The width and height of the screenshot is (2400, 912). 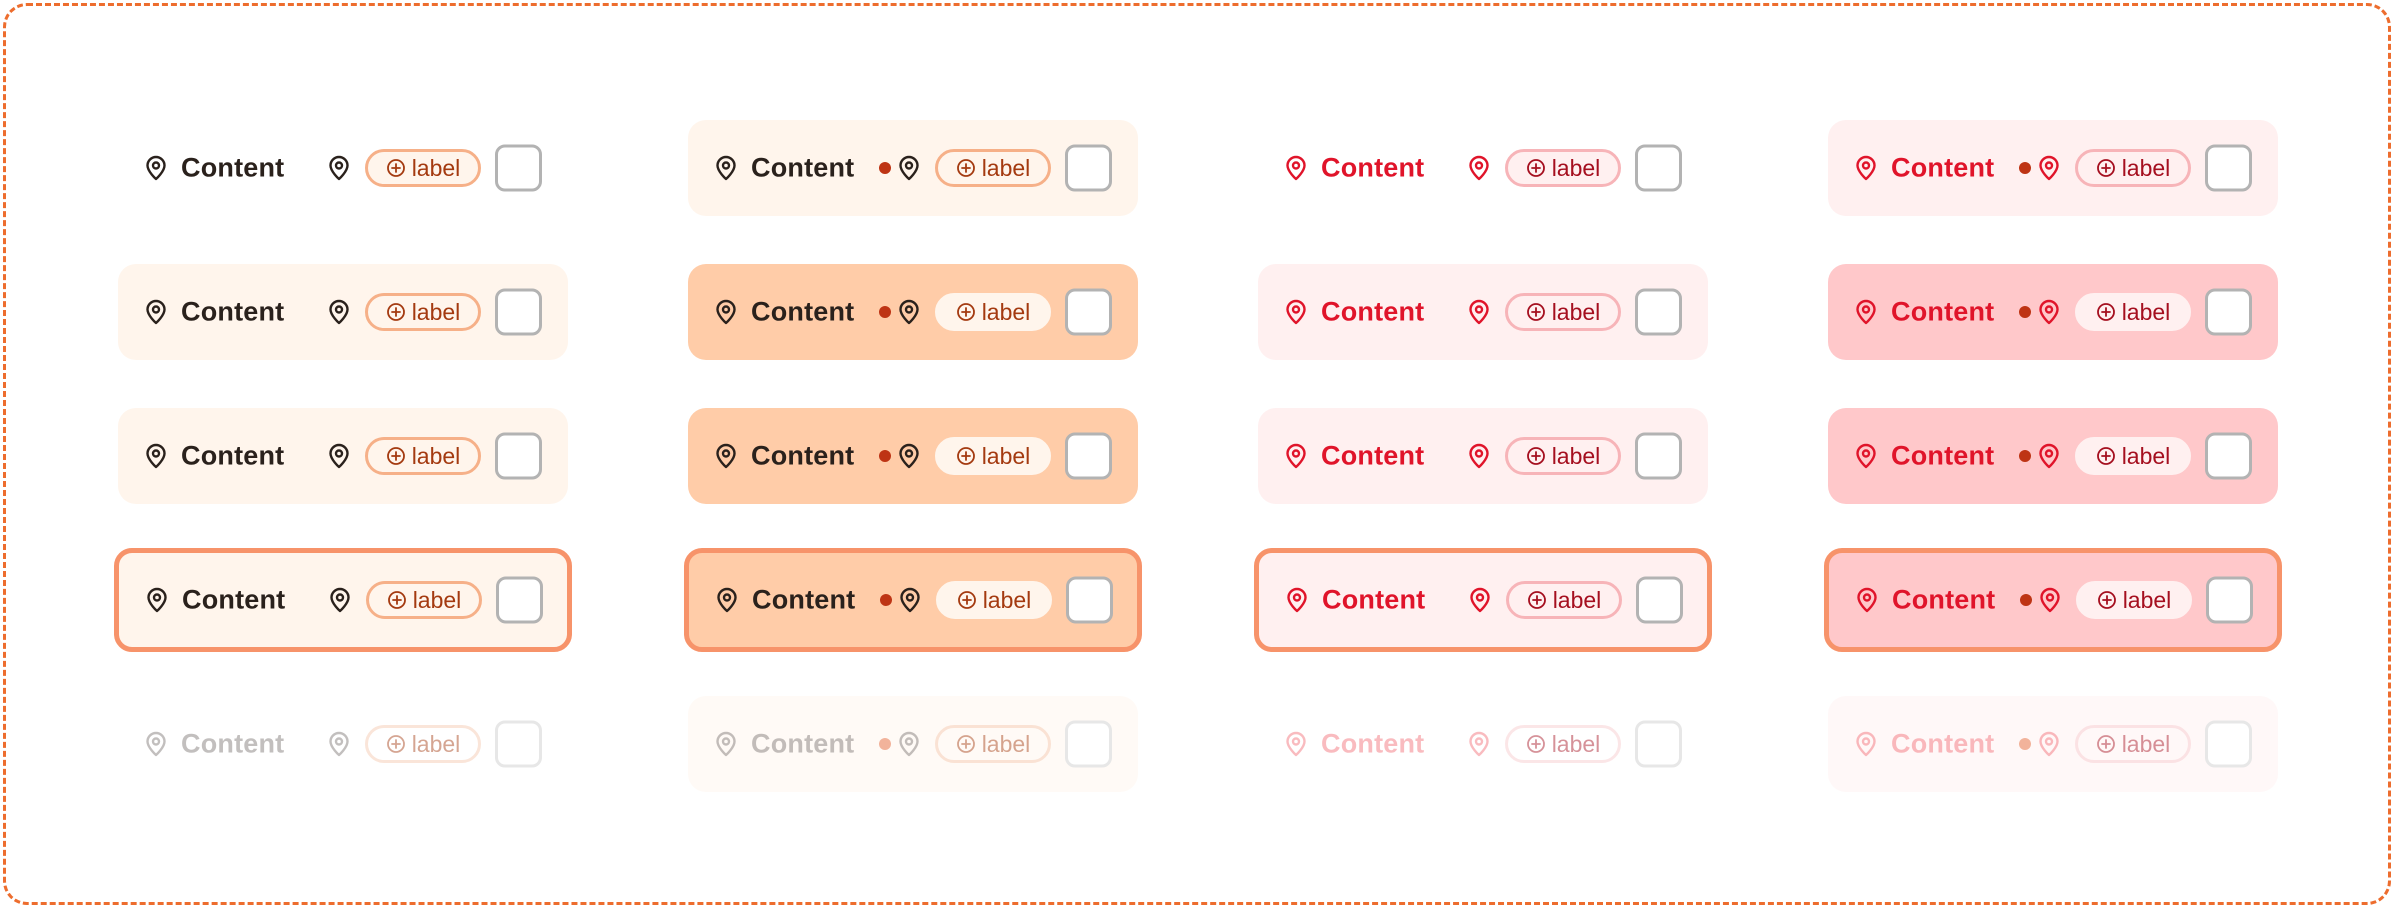 I want to click on list-item-red-dot-hover: Content label, so click(x=2053, y=312).